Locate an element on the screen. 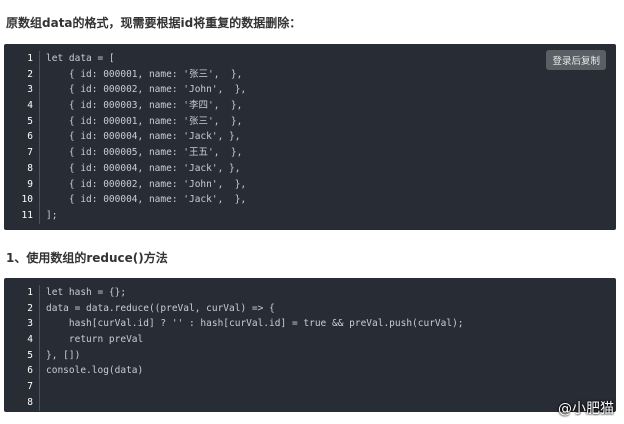 Image resolution: width=624 pixels, height=424 pixels. code-line: 8 { id: 000004, name: 'Jack', }, is located at coordinates (310, 168).